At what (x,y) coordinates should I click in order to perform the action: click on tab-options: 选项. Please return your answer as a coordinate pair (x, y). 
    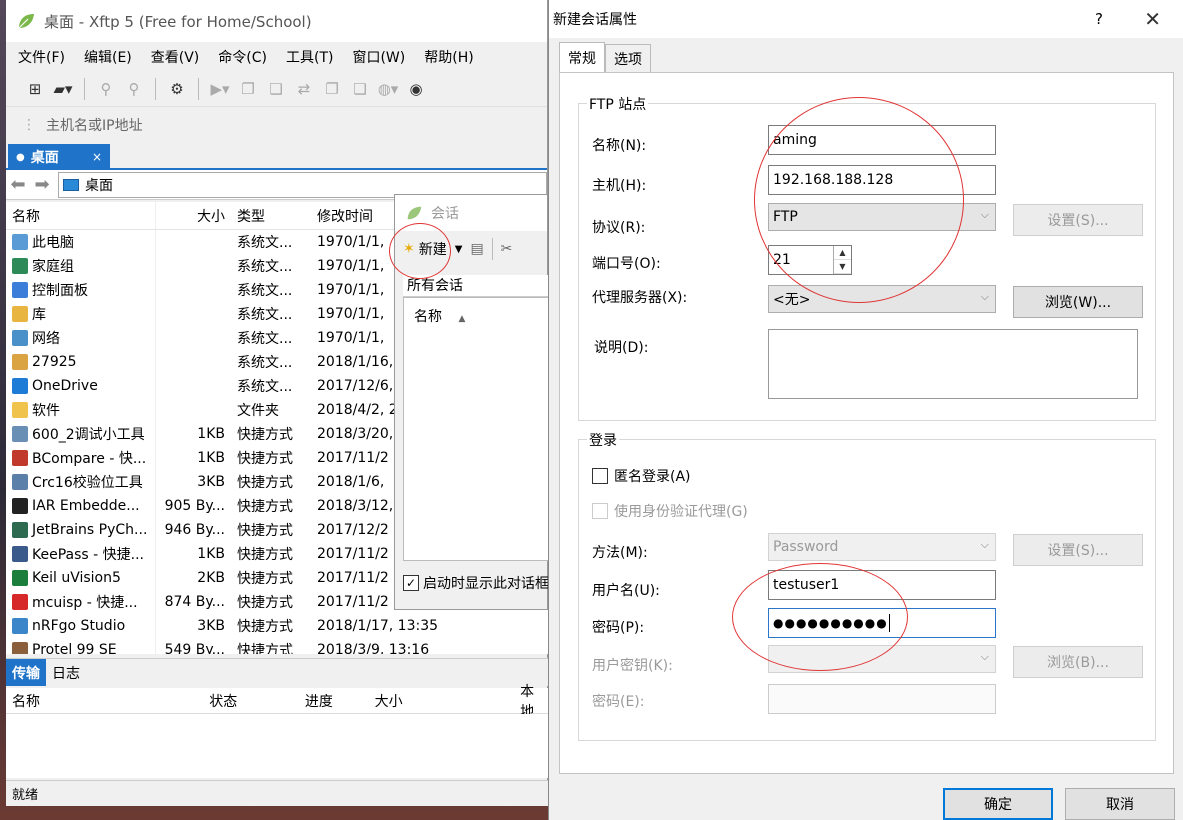
    Looking at the image, I should click on (628, 58).